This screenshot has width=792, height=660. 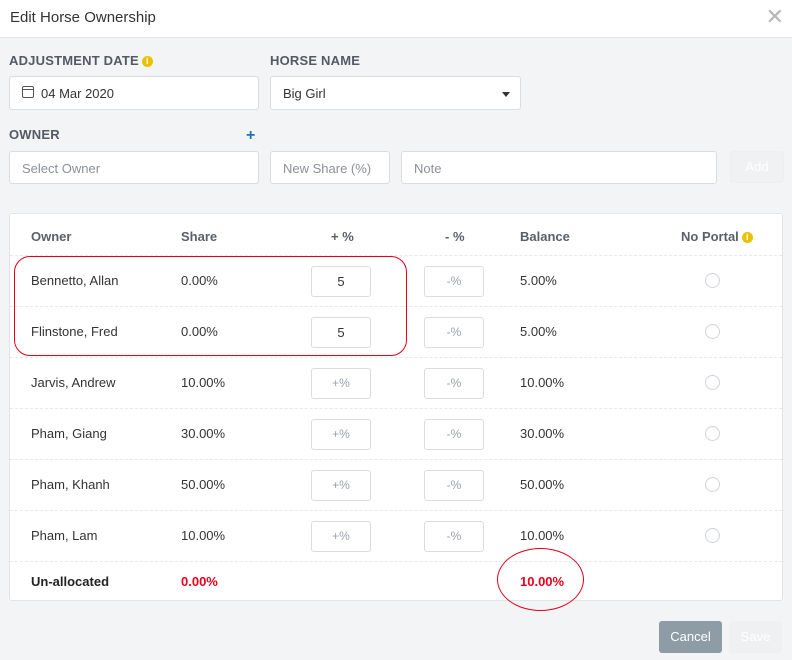 I want to click on table-row: Jarvis, Andrew 10.00% +% -% 10.00%, so click(x=396, y=382).